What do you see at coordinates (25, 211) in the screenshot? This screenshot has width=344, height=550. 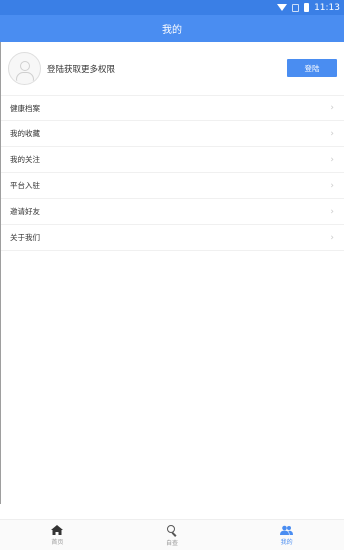 I see `menu-item-label: 邀请好友` at bounding box center [25, 211].